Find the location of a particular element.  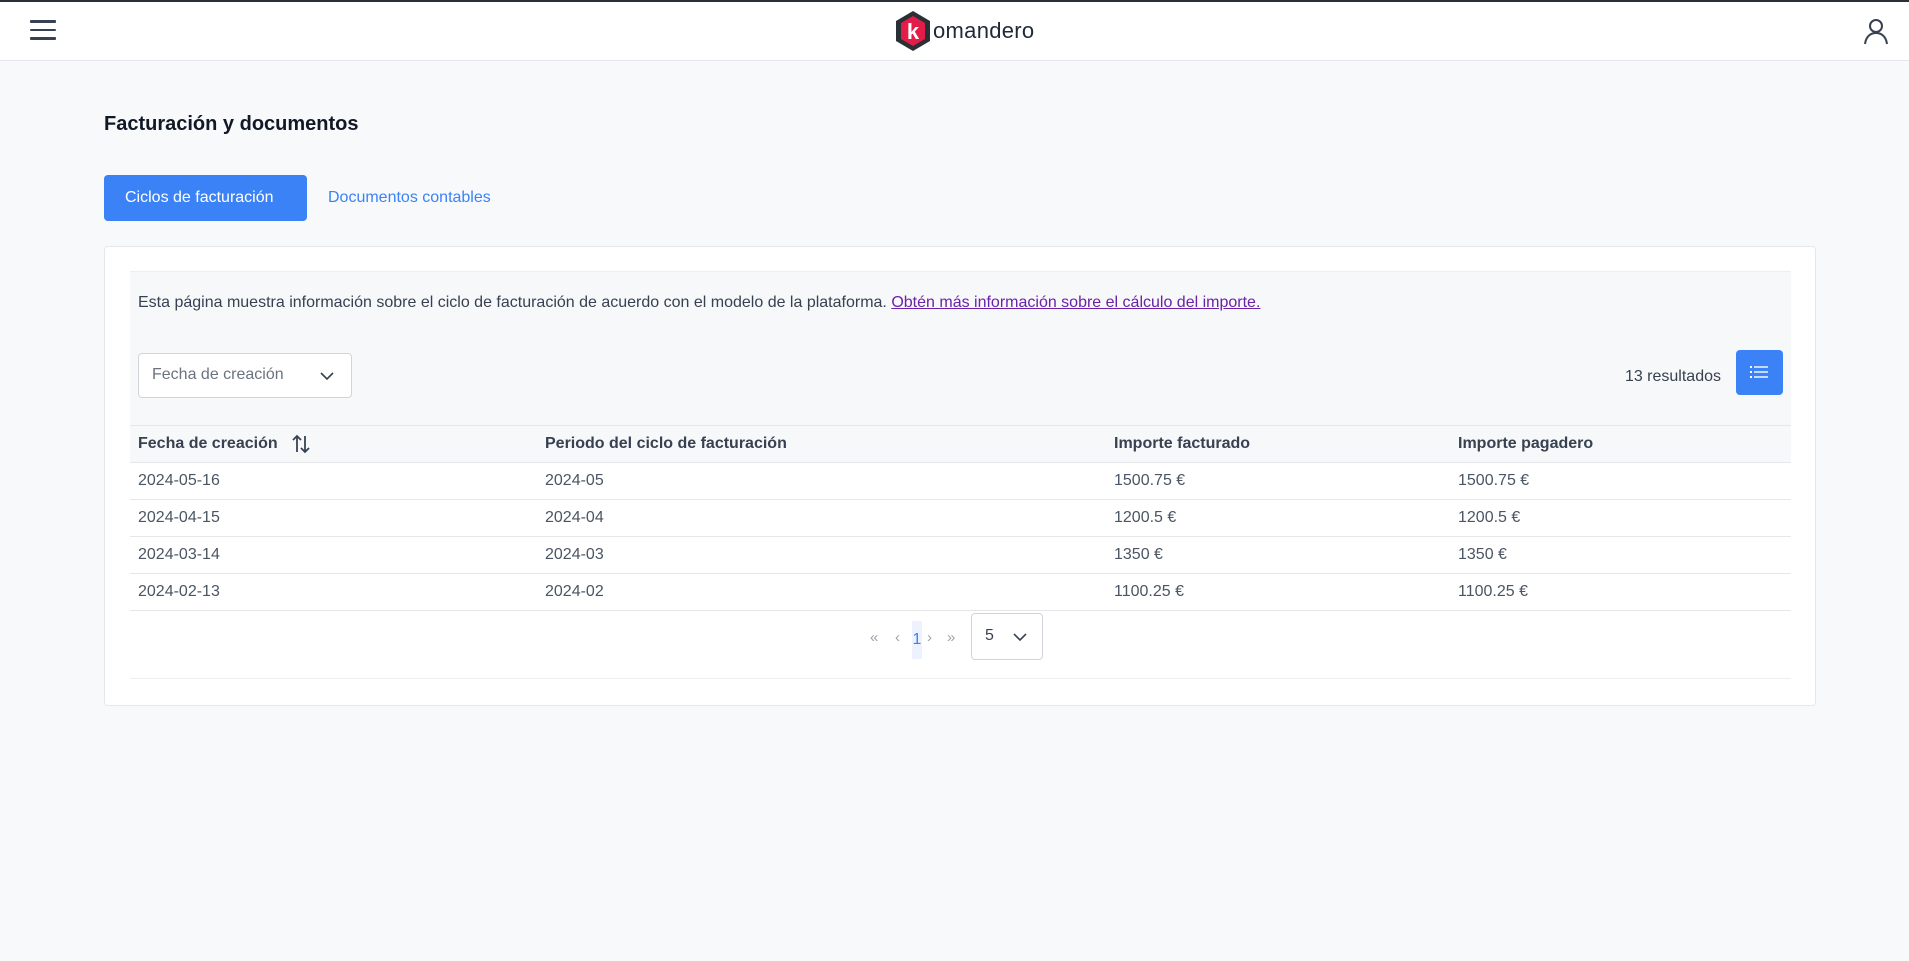

top-navigation-bar: k omandero is located at coordinates (954, 30).